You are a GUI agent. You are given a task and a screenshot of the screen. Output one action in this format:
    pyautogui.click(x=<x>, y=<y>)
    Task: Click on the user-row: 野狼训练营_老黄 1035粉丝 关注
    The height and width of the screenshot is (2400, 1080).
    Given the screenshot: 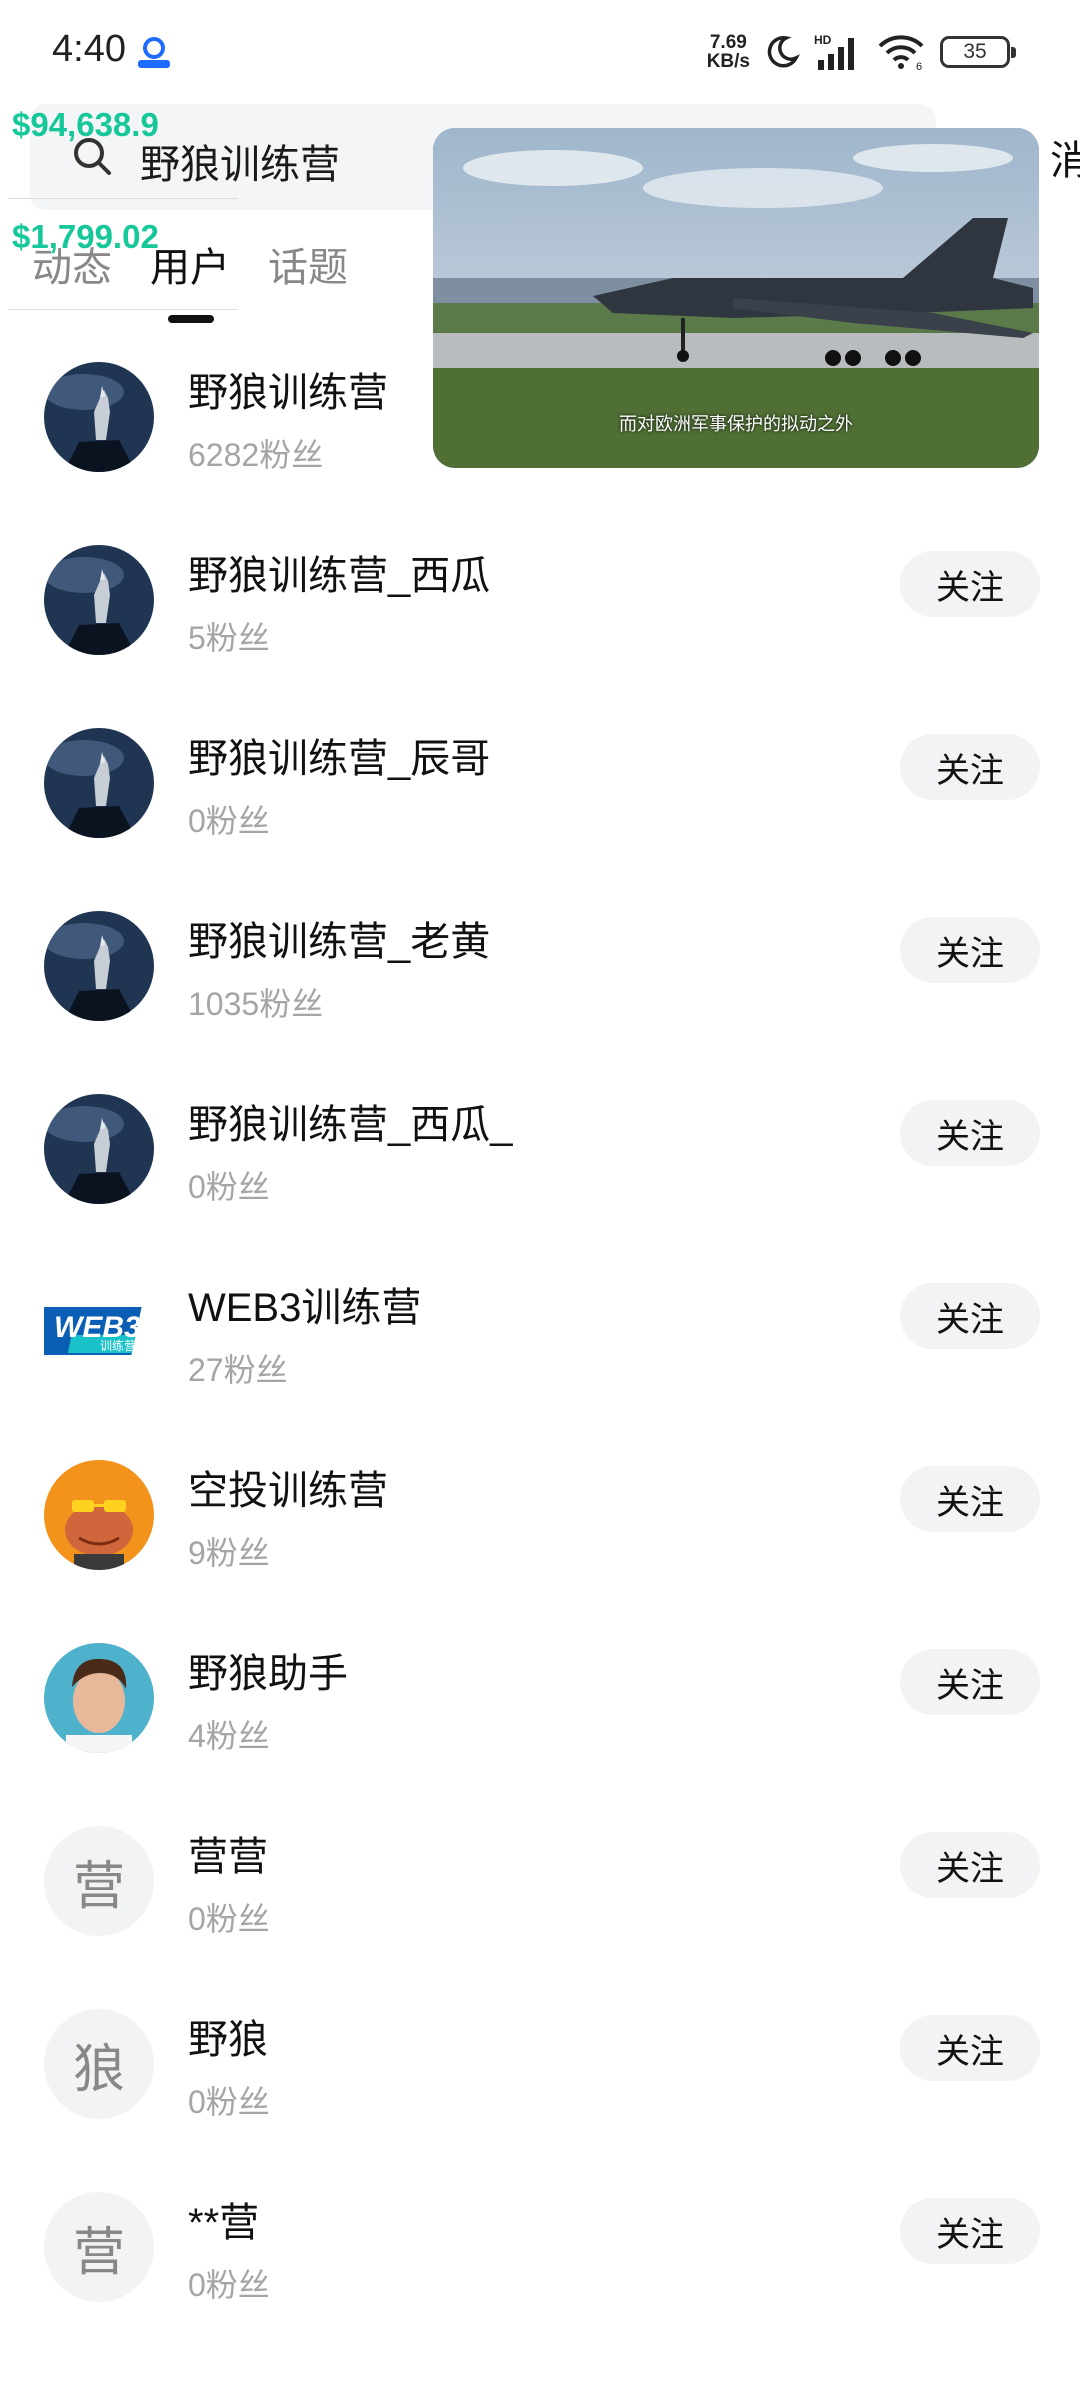 What is the action you would take?
    pyautogui.click(x=540, y=984)
    